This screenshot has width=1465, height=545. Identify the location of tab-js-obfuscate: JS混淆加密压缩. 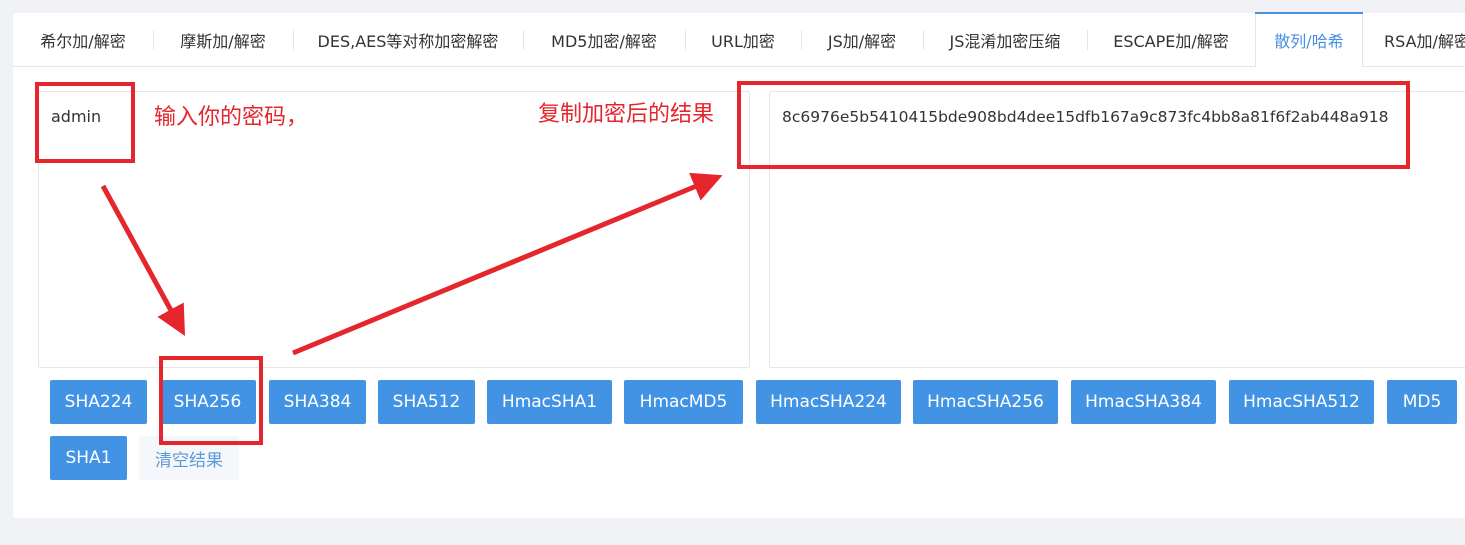
(1005, 39).